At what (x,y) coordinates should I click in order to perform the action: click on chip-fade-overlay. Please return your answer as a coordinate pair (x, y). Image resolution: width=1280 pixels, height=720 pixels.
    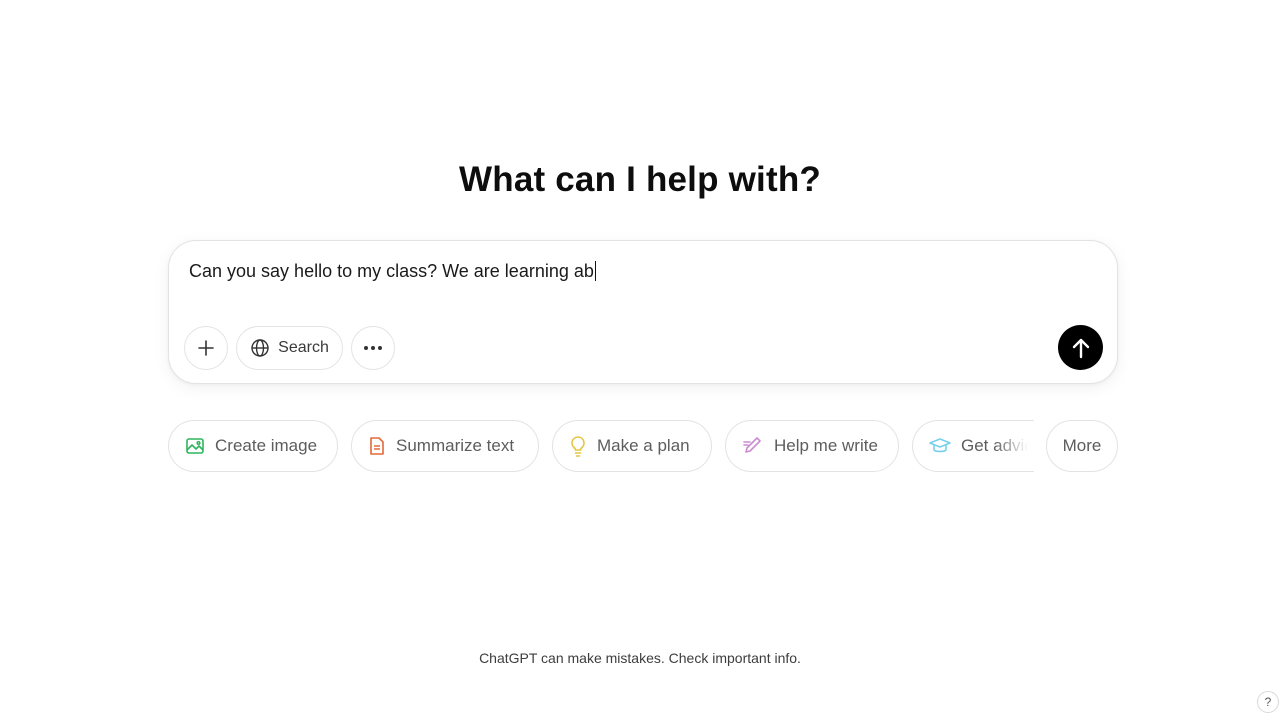
    Looking at the image, I should click on (1014, 446).